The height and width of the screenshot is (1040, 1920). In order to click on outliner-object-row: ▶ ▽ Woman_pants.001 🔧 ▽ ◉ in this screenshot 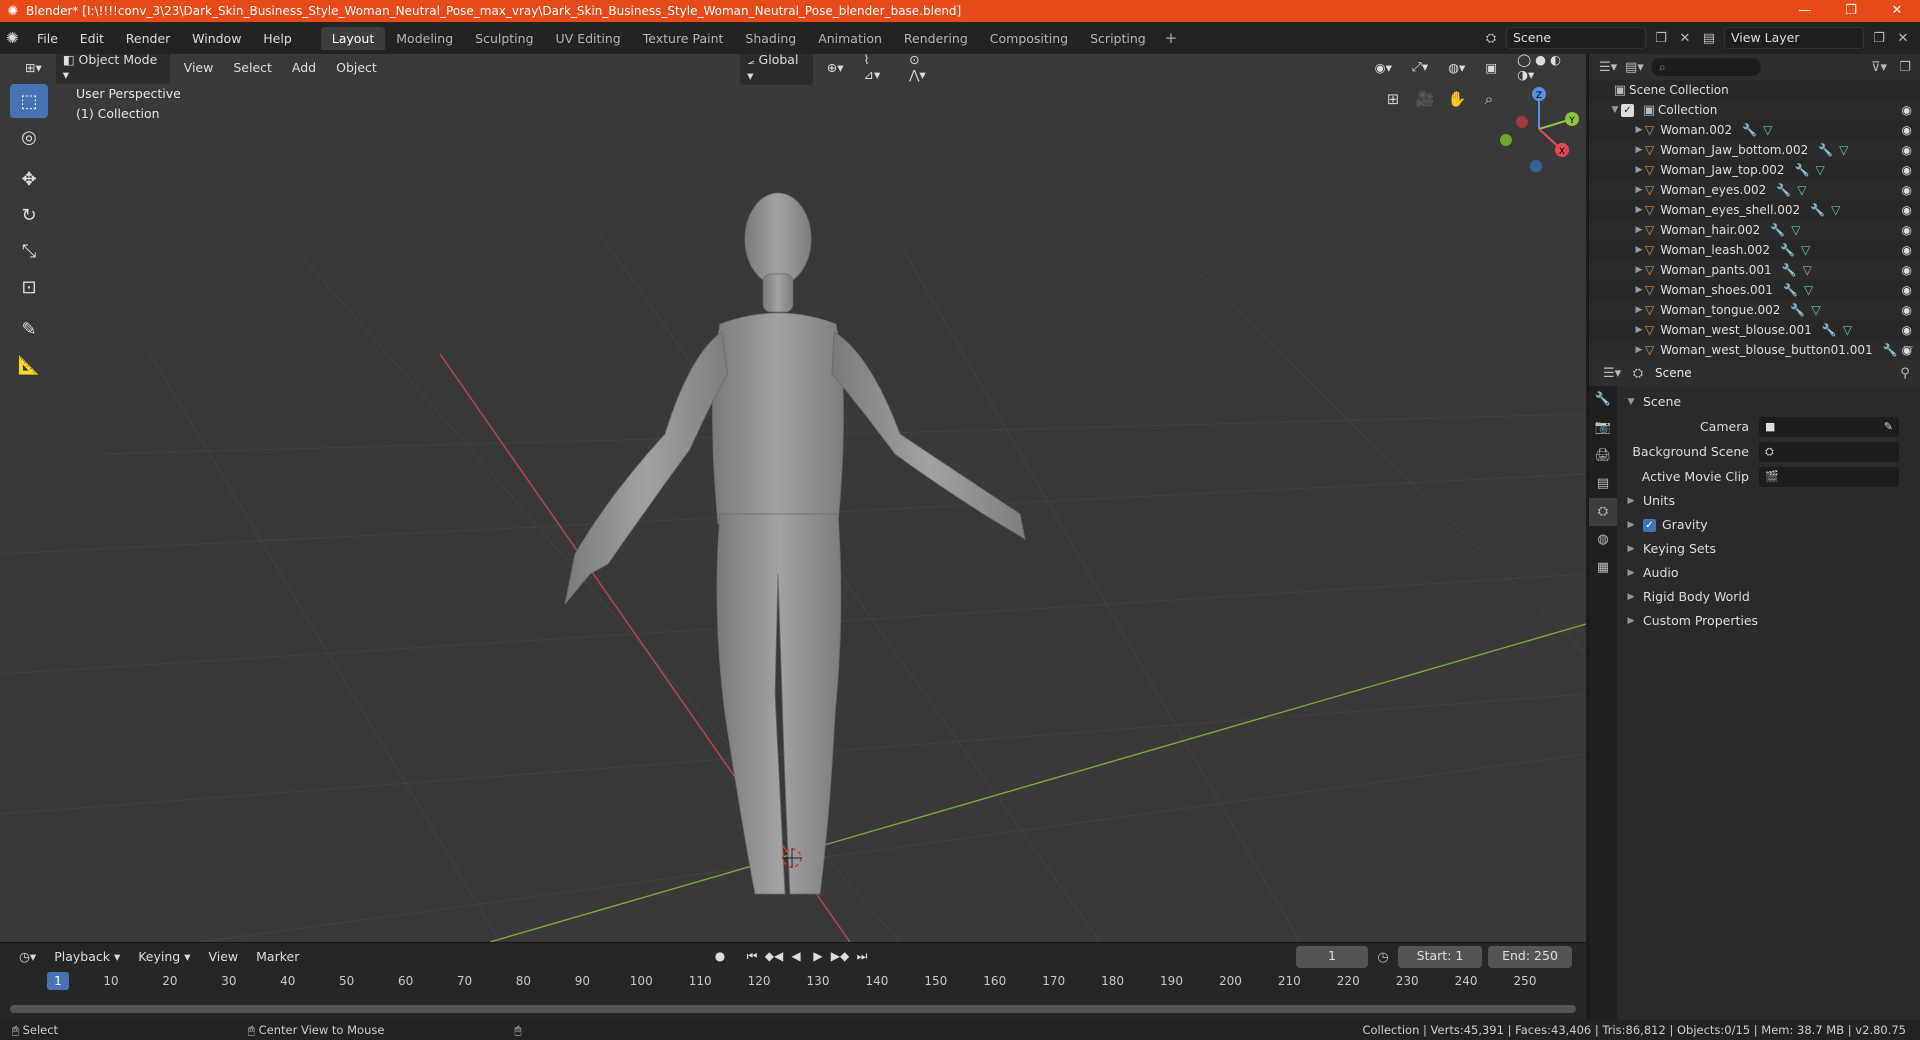, I will do `click(1754, 270)`.